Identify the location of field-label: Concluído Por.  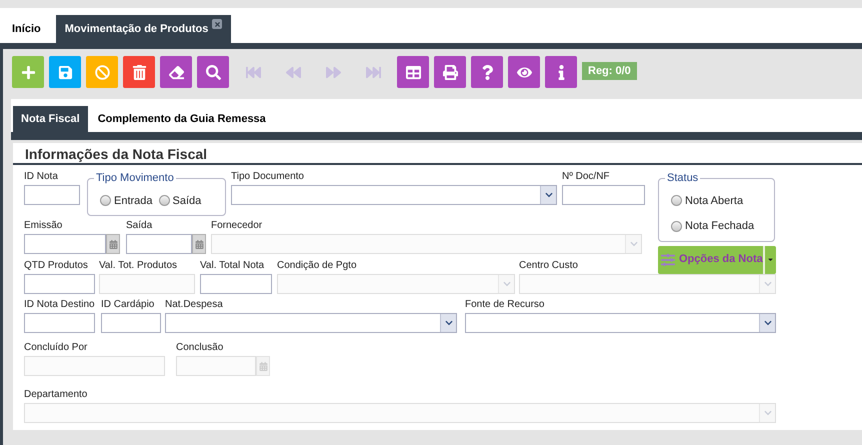
(56, 348).